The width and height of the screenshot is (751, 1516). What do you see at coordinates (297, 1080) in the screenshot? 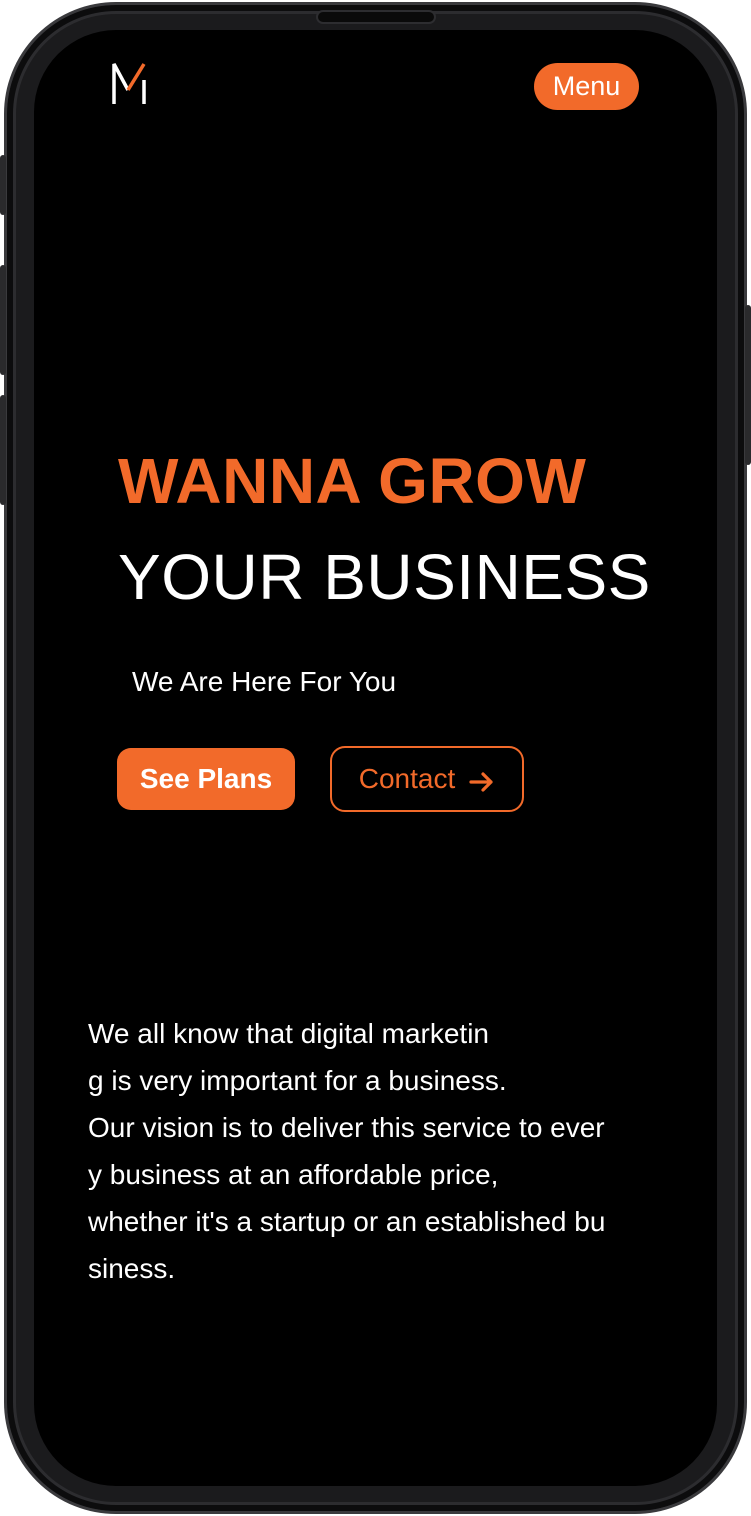
I see `paragraph-line: g is very important for a business.` at bounding box center [297, 1080].